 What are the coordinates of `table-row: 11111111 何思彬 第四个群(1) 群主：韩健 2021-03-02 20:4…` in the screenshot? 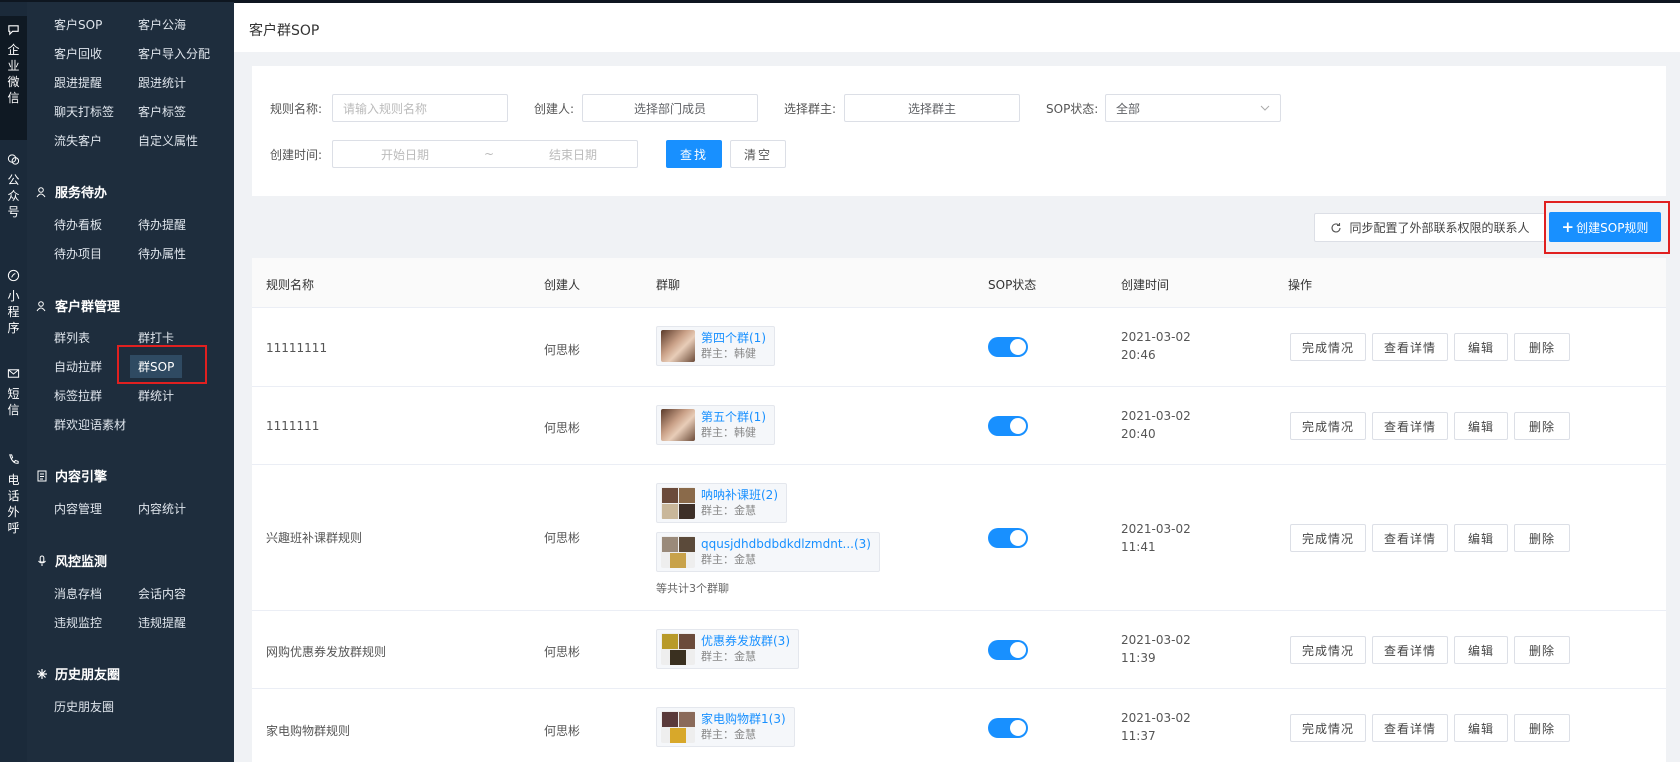 It's located at (959, 347).